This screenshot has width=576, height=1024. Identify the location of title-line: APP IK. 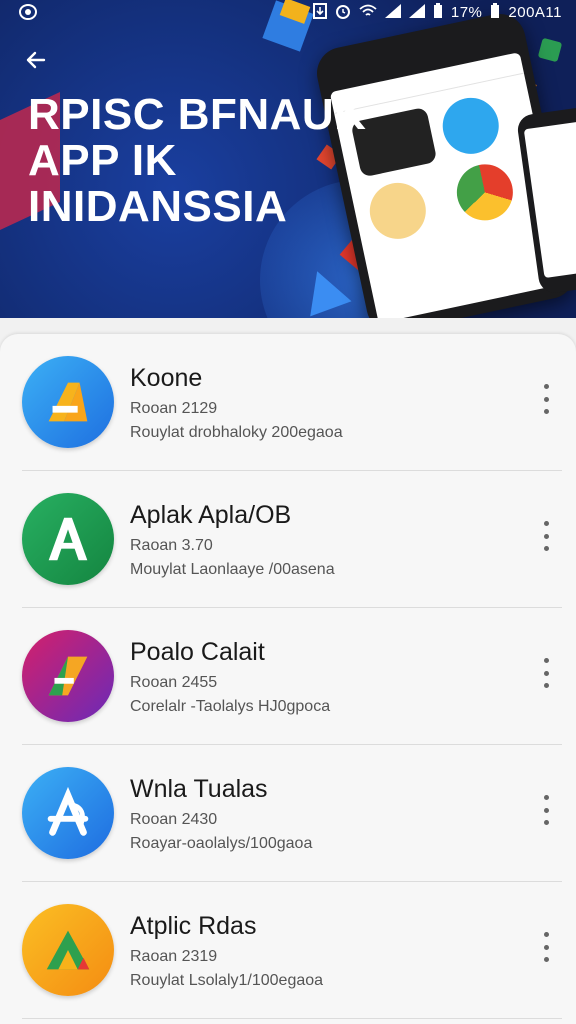
(102, 160).